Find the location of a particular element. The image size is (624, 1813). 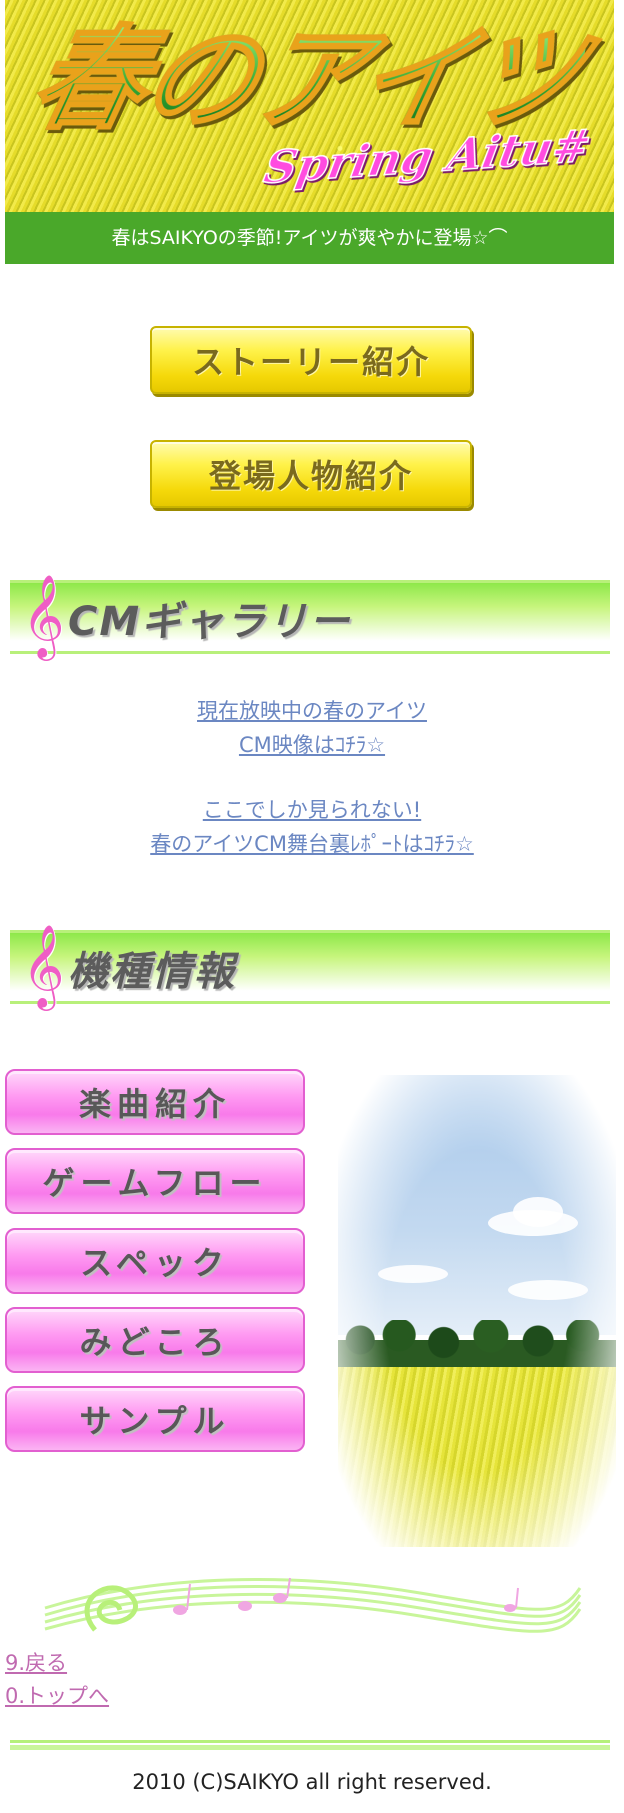

header-banner: 春のアイツ Spring Aitu# is located at coordinates (309, 107).